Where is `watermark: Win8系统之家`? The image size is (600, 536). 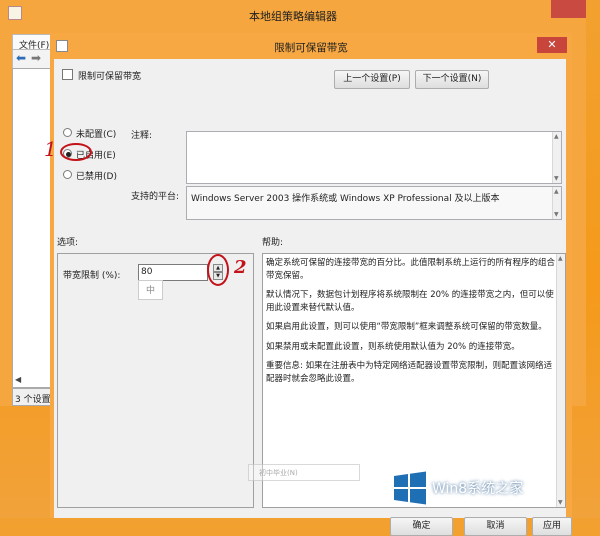 watermark: Win8系统之家 is located at coordinates (477, 488).